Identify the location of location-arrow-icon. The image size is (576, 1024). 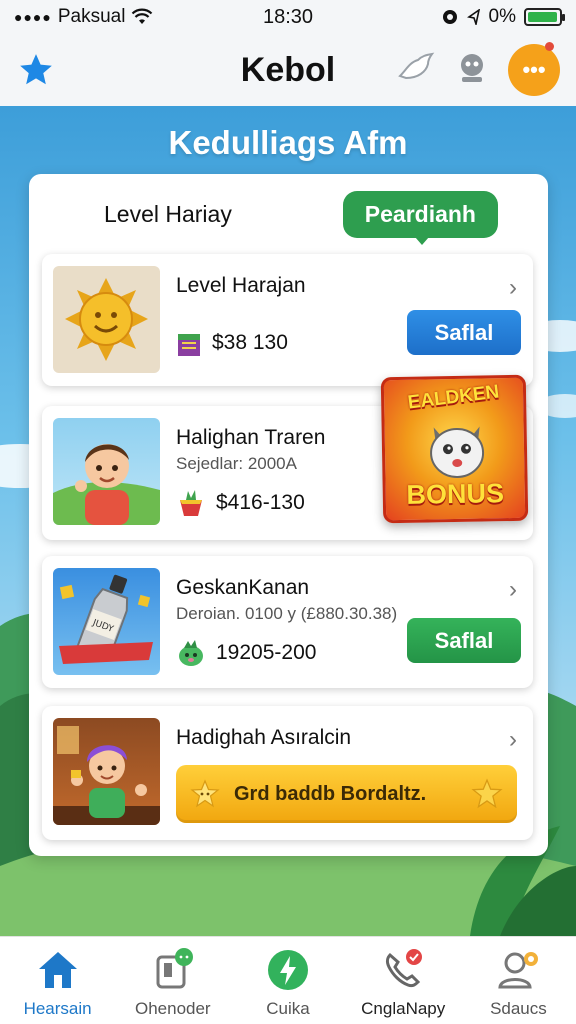
(473, 17).